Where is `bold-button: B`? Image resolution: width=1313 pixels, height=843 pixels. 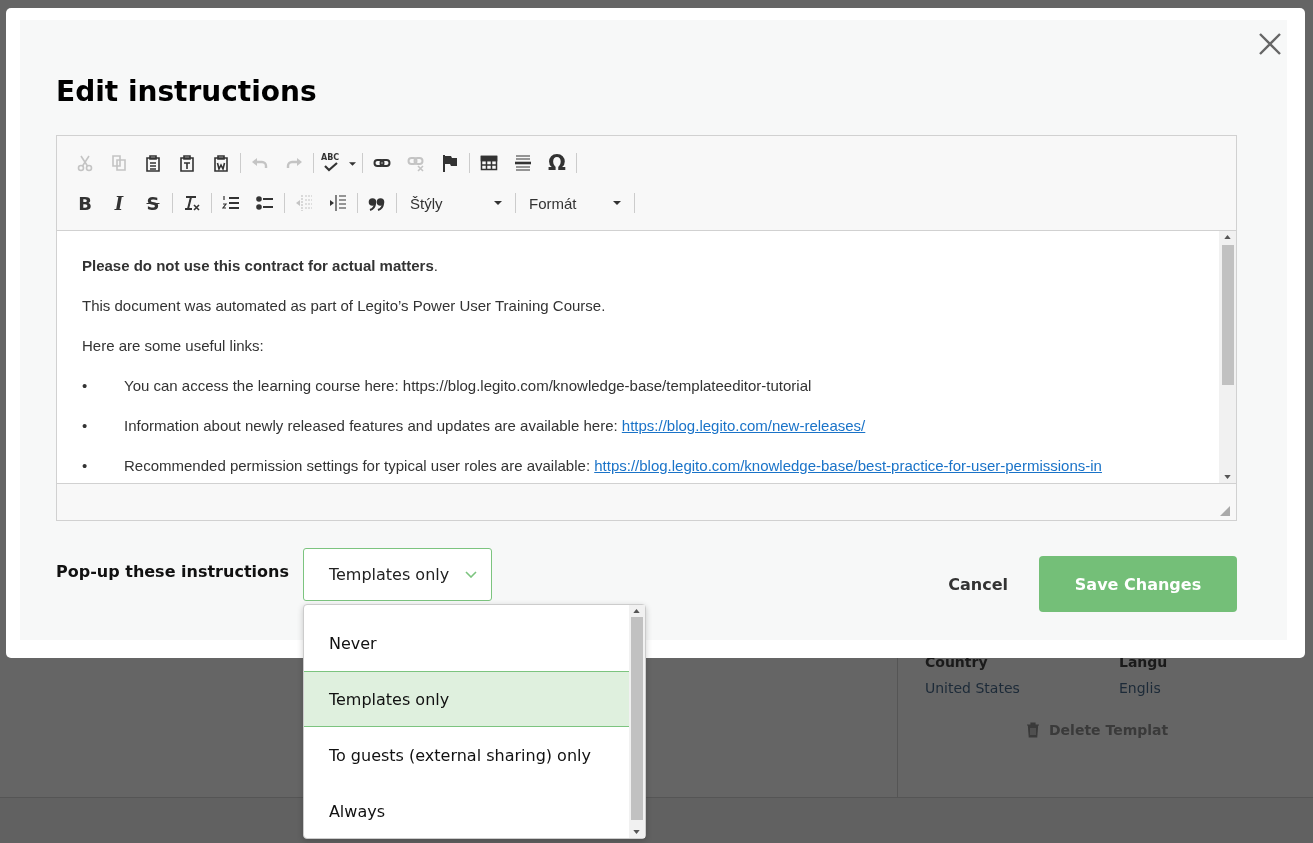
bold-button: B is located at coordinates (85, 203).